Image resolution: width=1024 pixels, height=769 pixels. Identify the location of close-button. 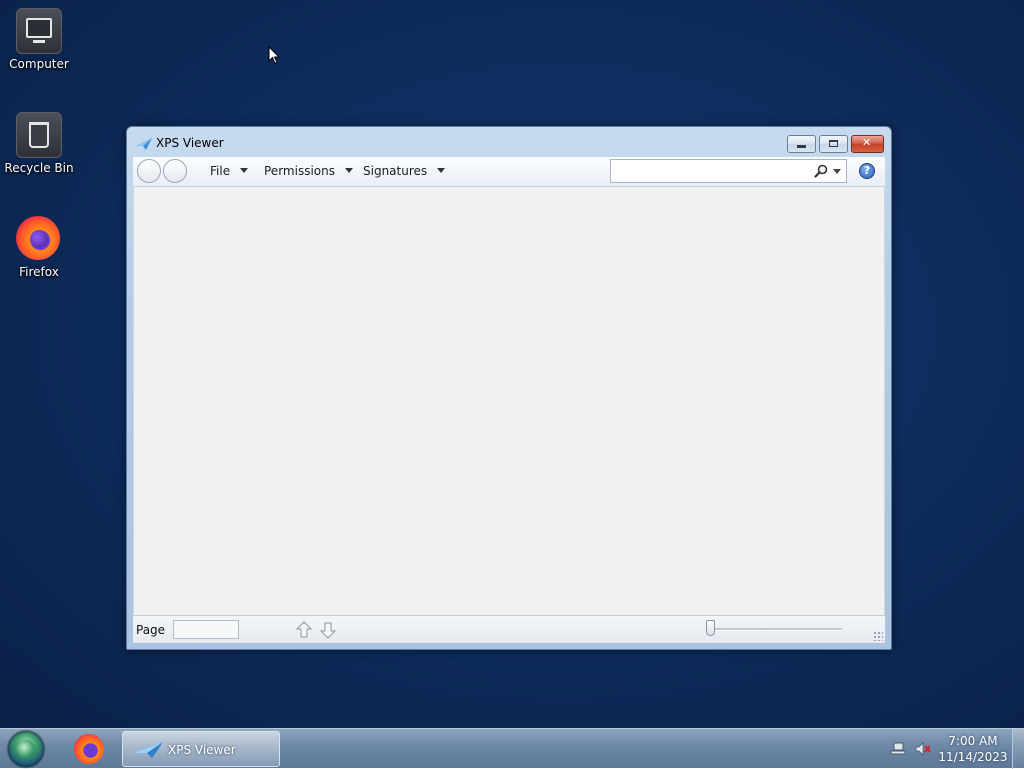
(867, 144).